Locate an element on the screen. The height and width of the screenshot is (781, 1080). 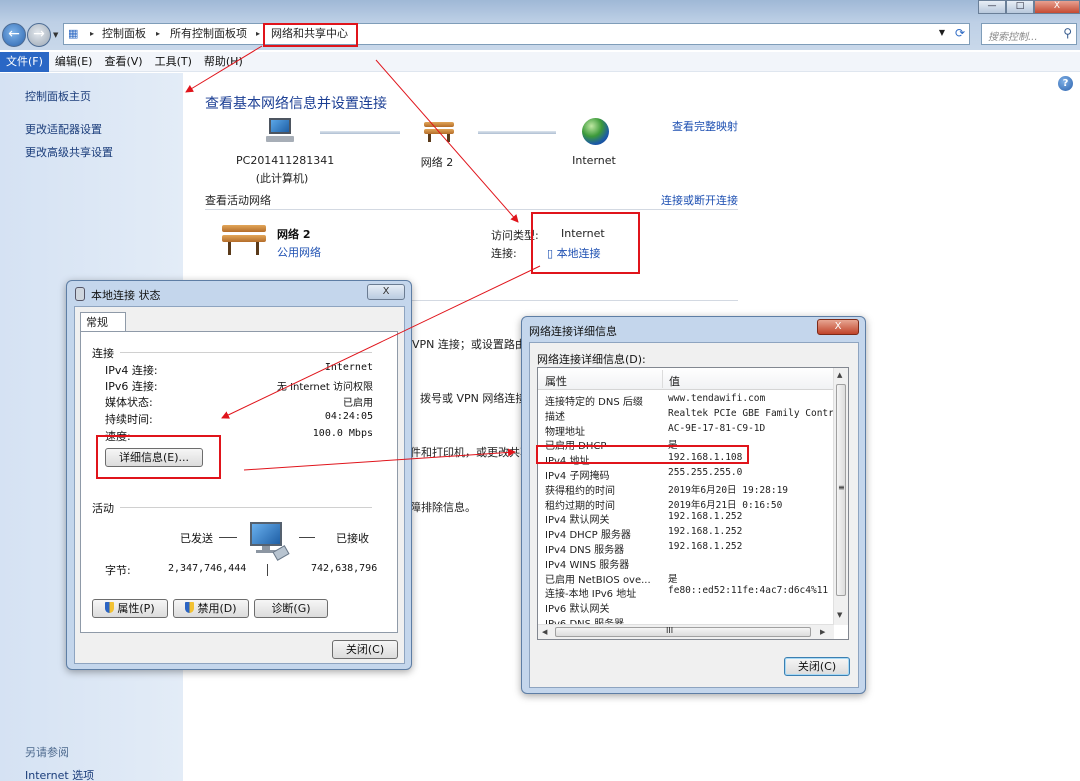
details-row: 物理地址 AC-9E-17-81-C9-1D is located at coordinates (686, 430).